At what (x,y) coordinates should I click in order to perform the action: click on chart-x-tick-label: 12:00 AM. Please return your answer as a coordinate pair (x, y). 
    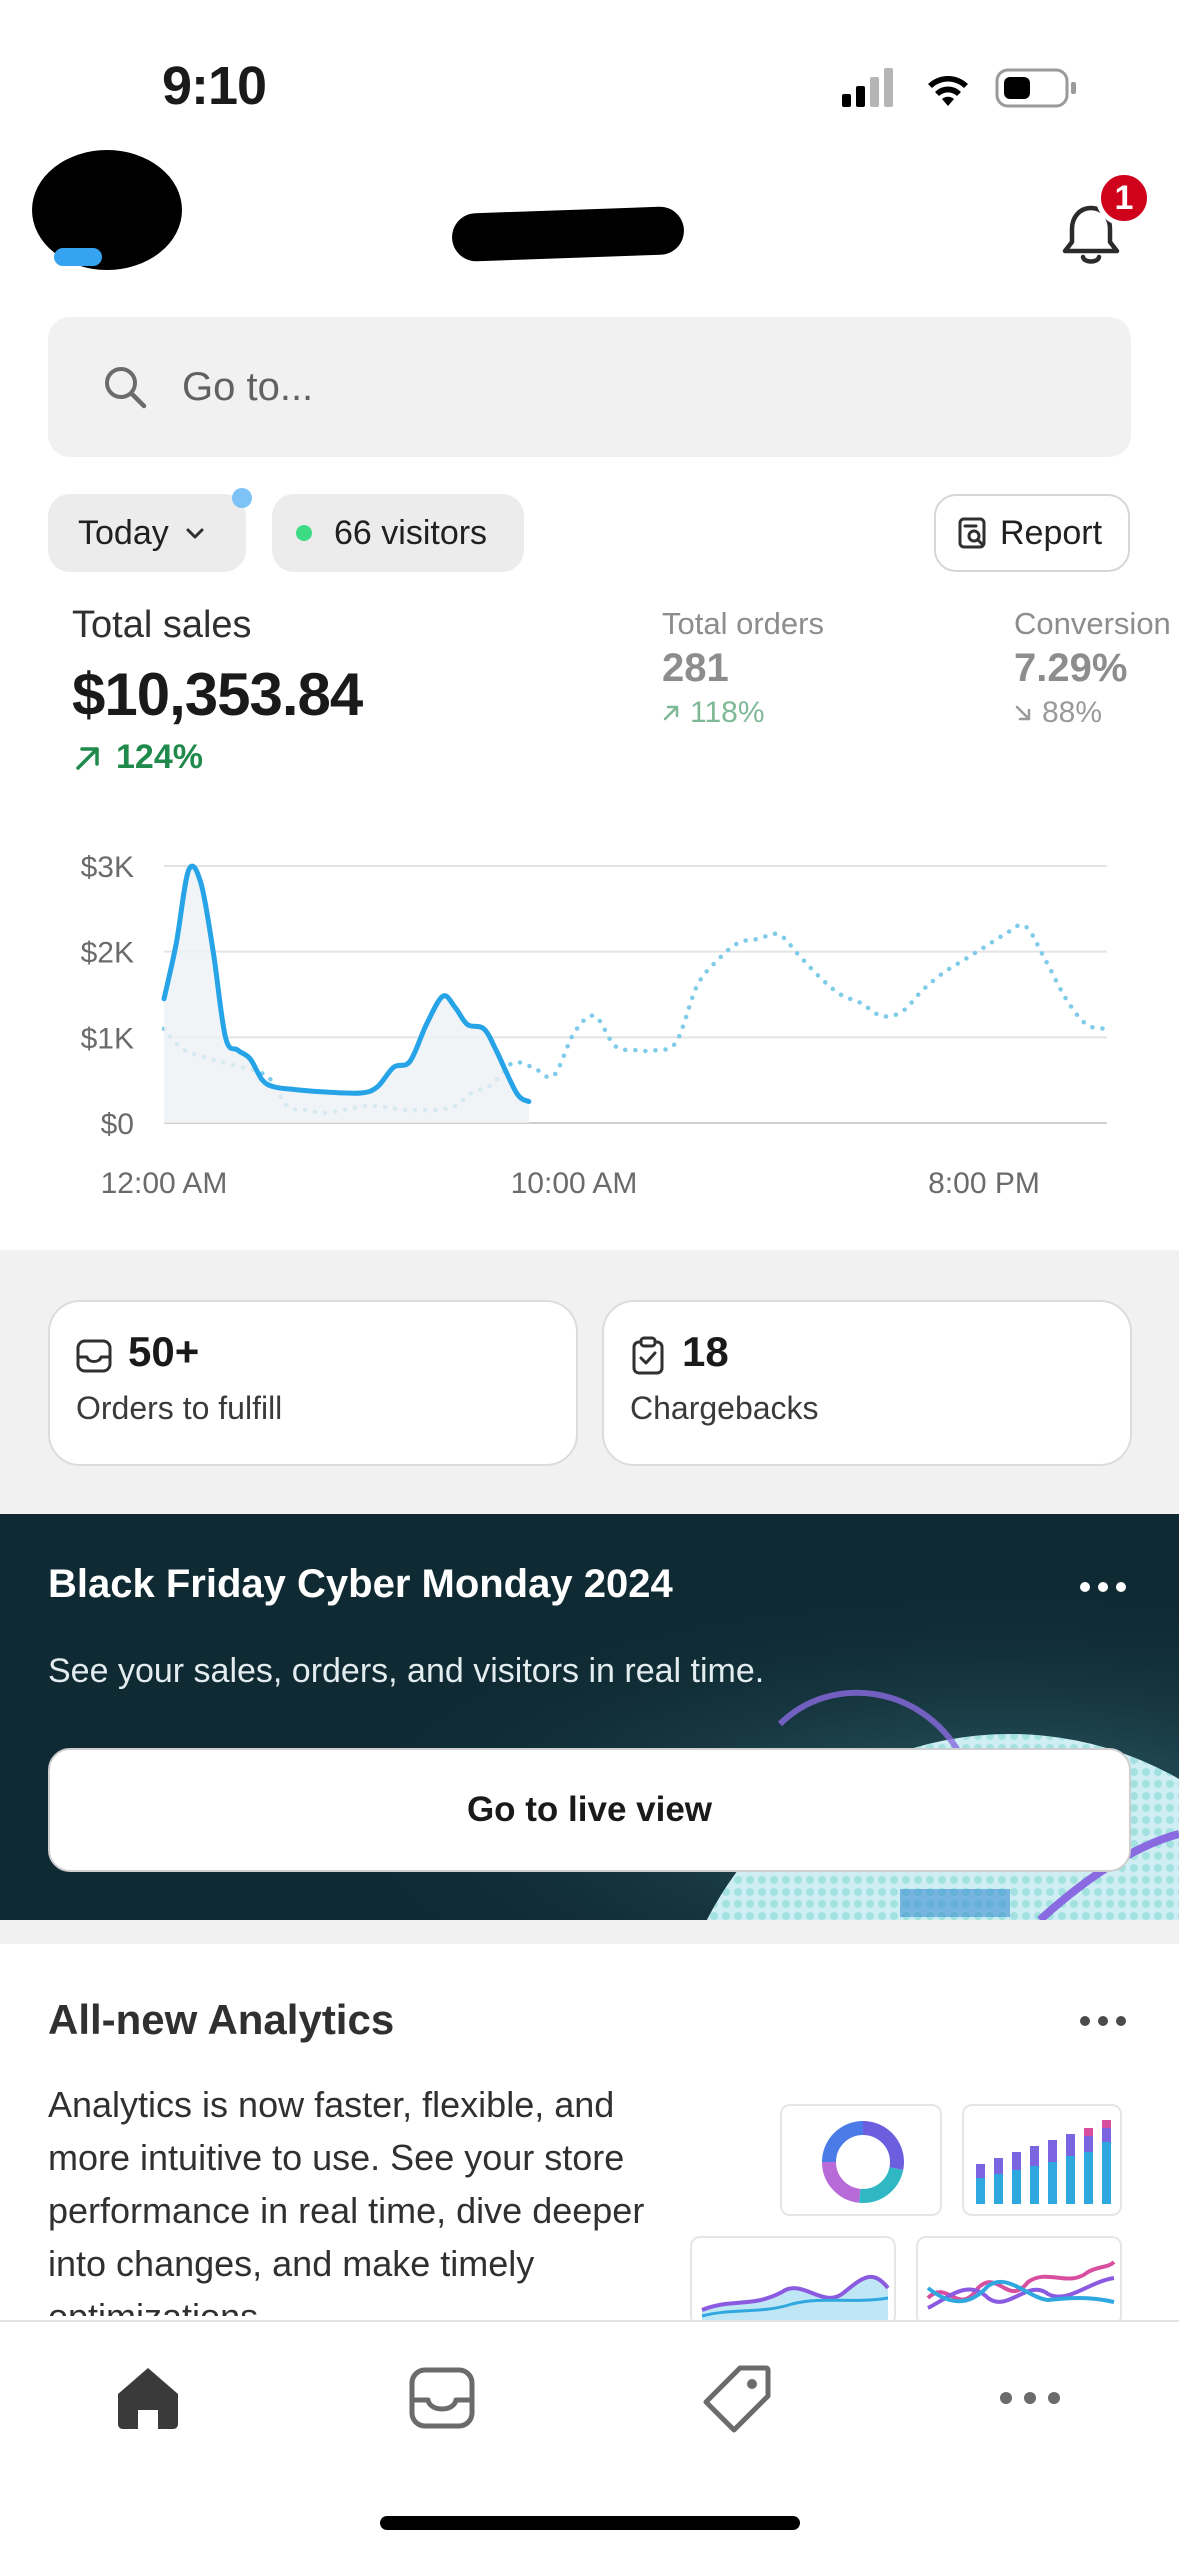
    Looking at the image, I should click on (164, 1183).